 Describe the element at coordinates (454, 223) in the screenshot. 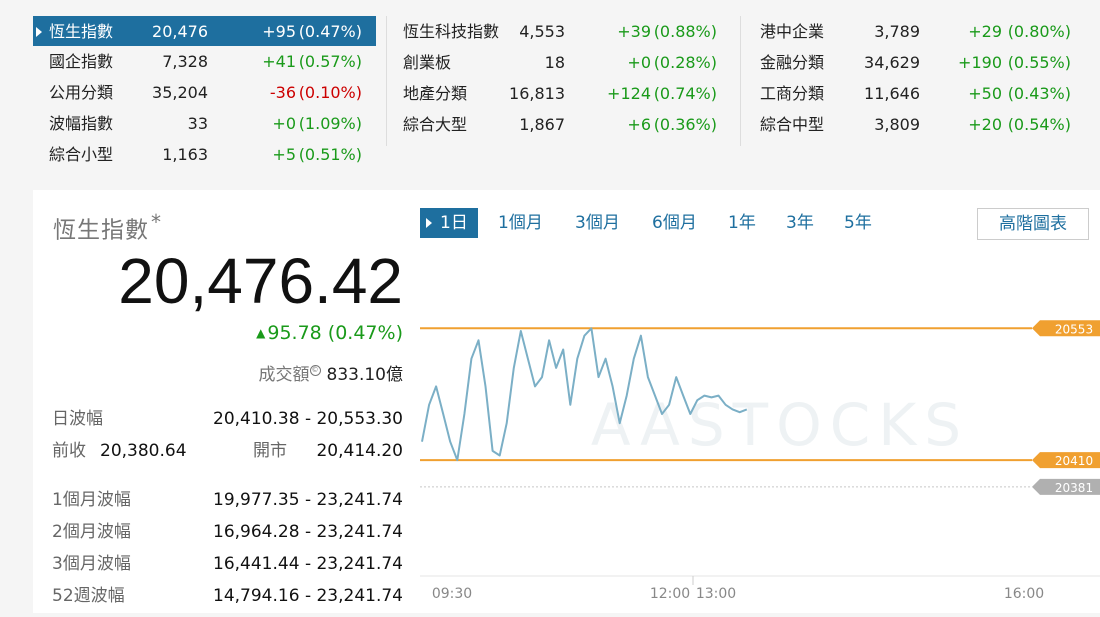

I see `tab-label: 1日` at that location.